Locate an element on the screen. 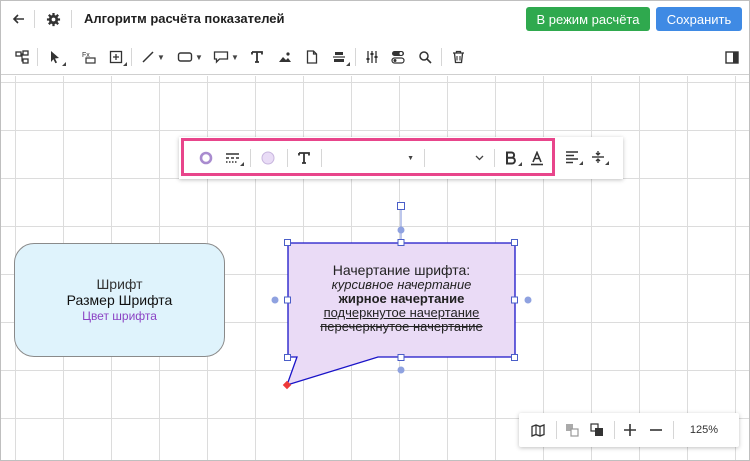  callout-title: Начертание шрифта: is located at coordinates (401, 270).